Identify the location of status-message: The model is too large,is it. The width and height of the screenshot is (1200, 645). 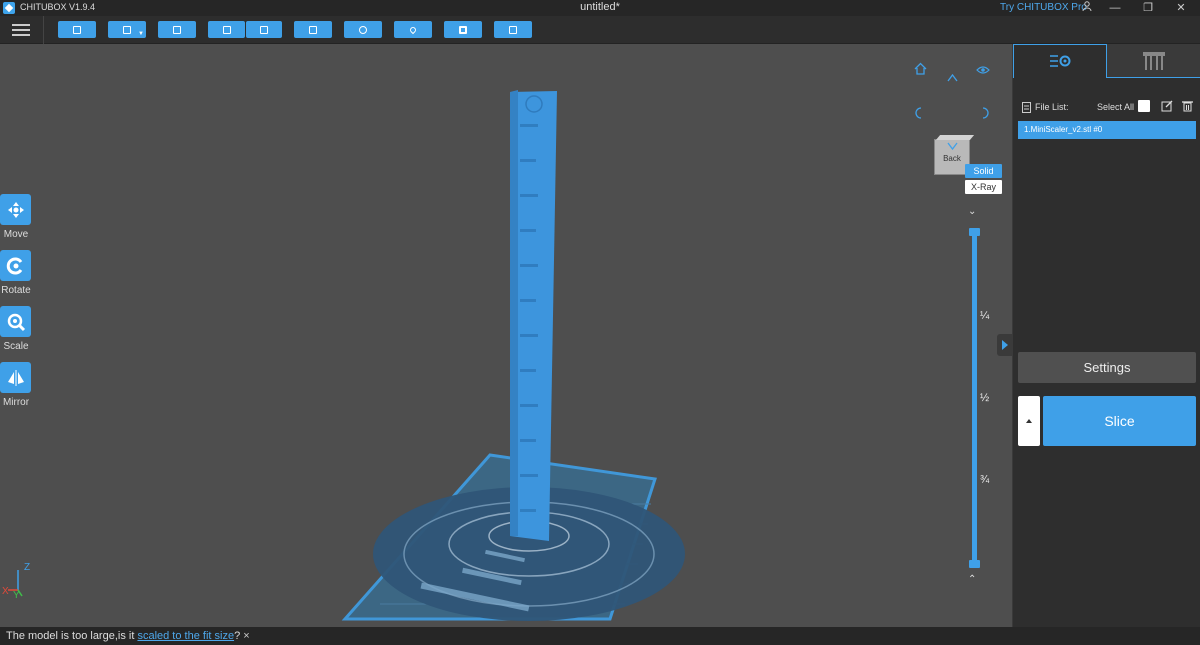
(72, 636).